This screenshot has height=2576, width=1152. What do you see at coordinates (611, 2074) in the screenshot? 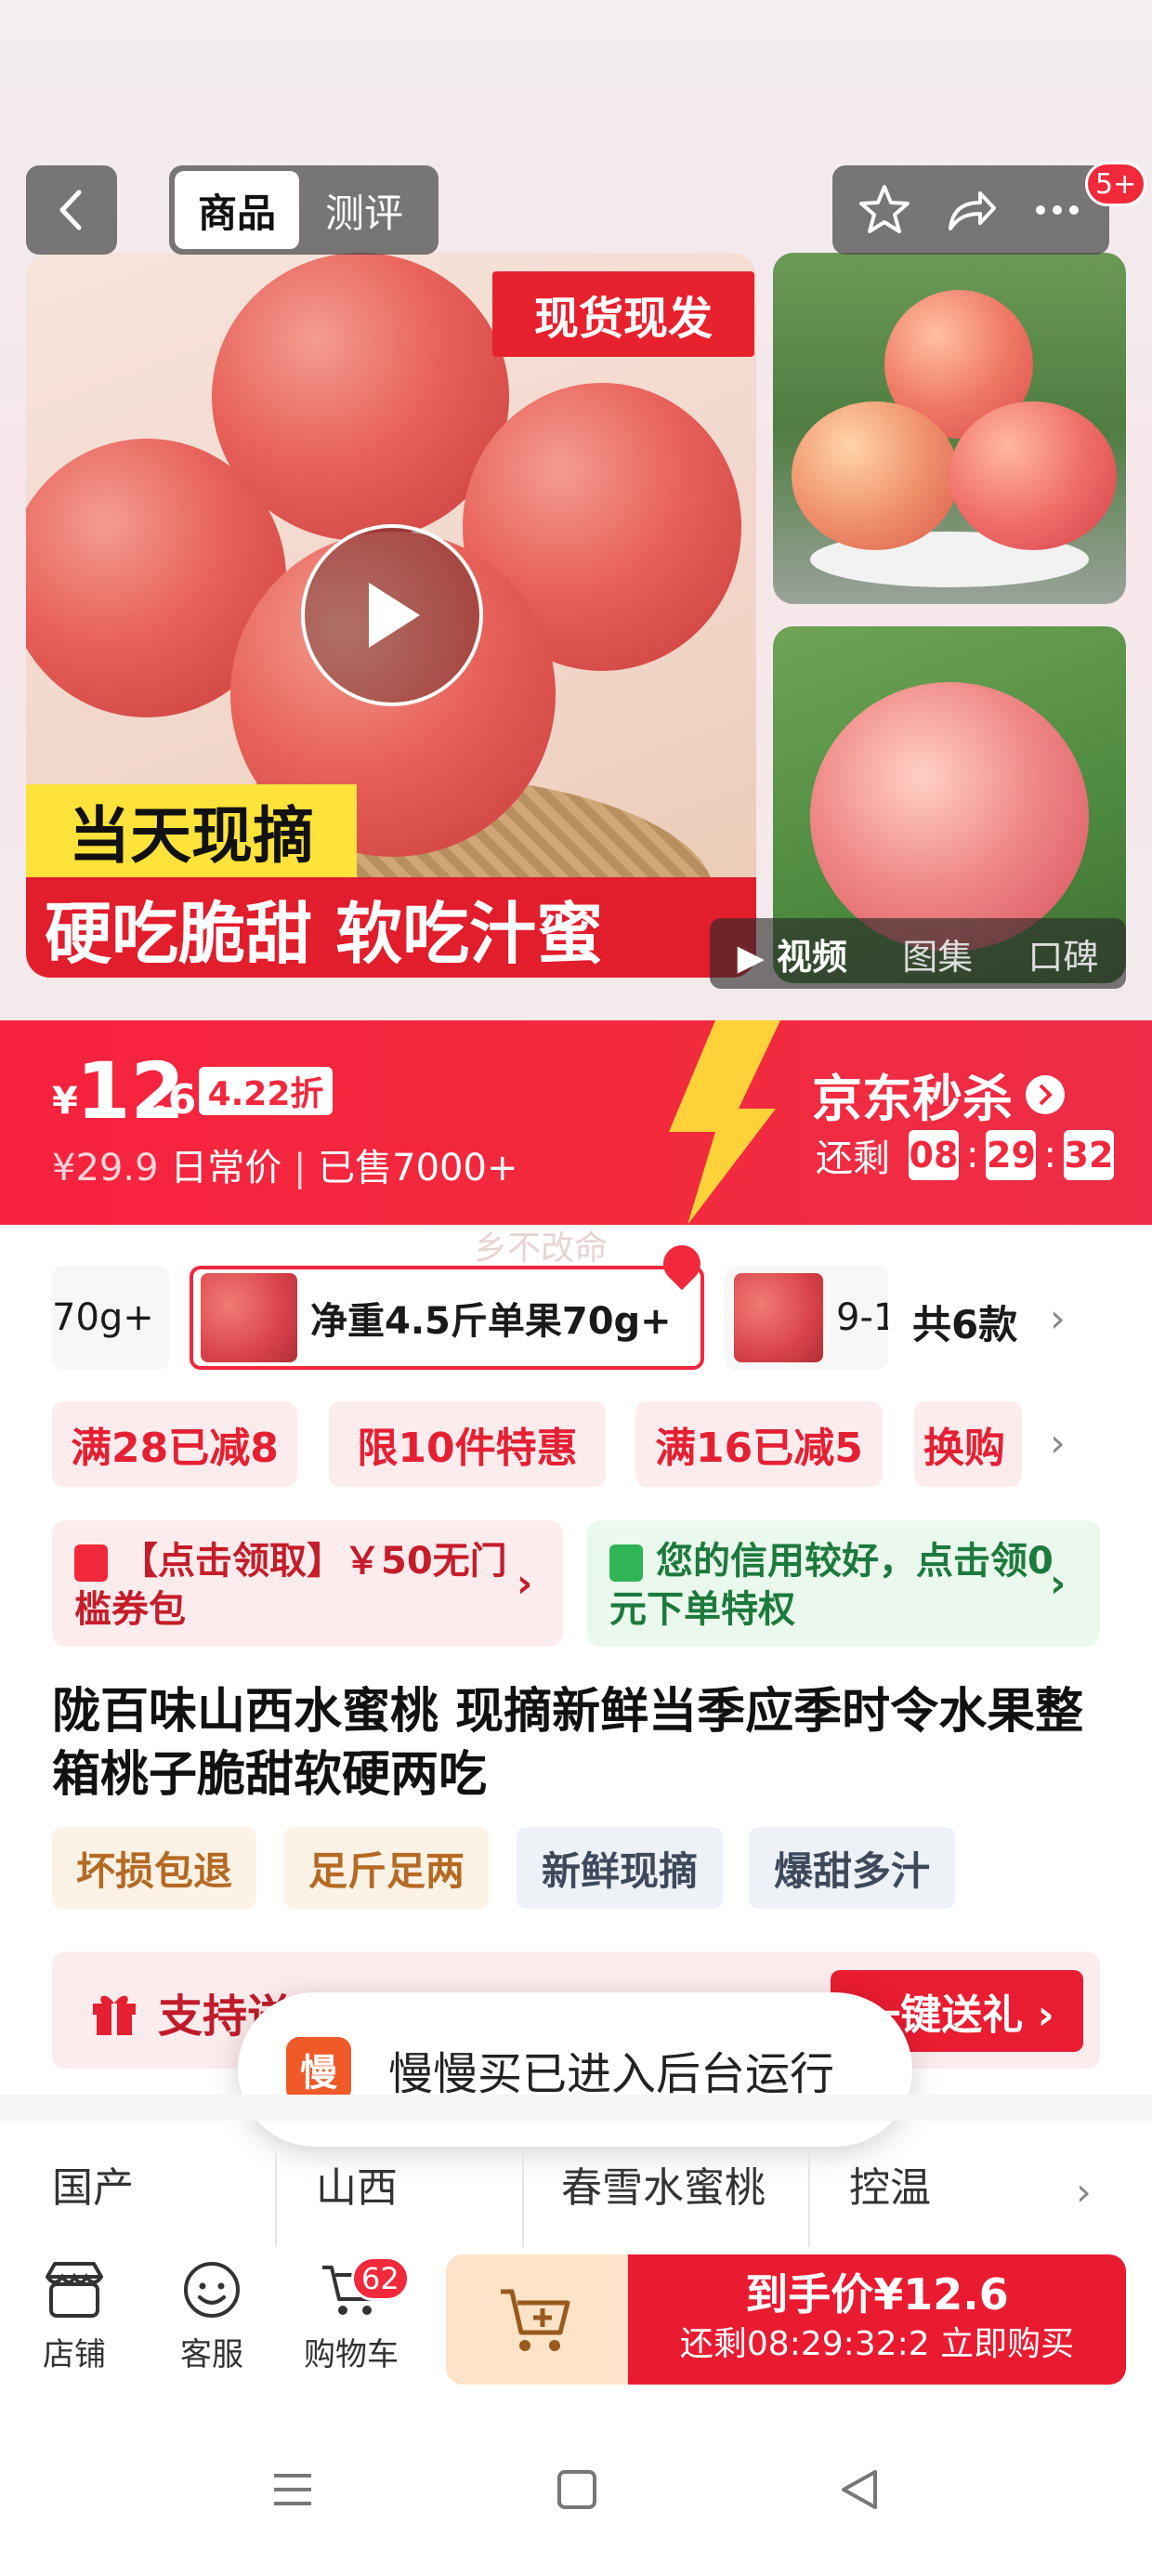
I see `toast-text: 慢慢买已进入后台运行` at bounding box center [611, 2074].